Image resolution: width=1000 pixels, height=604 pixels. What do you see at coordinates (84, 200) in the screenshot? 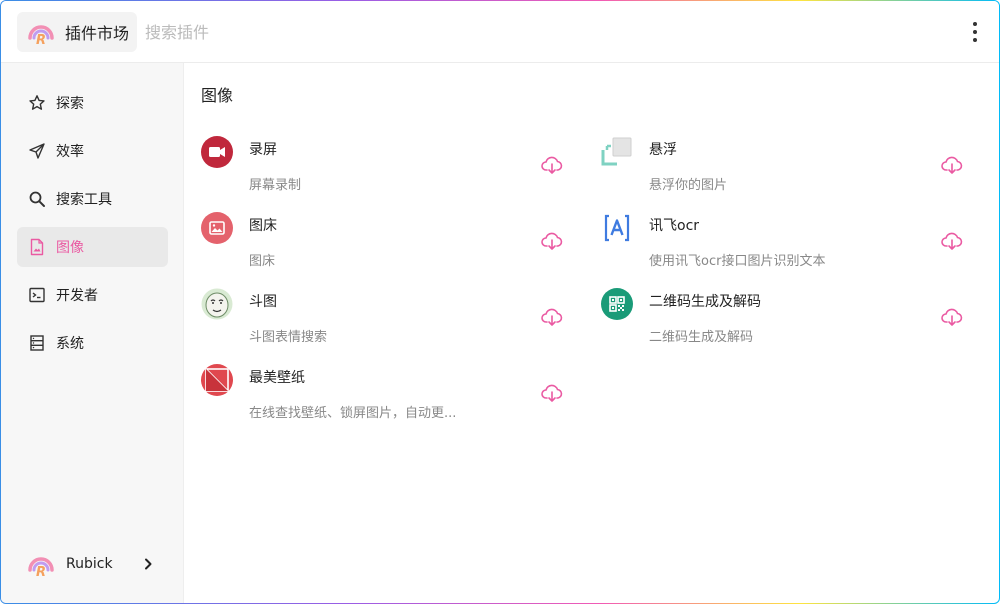
I see `sidebar-item-label: 搜索工具` at bounding box center [84, 200].